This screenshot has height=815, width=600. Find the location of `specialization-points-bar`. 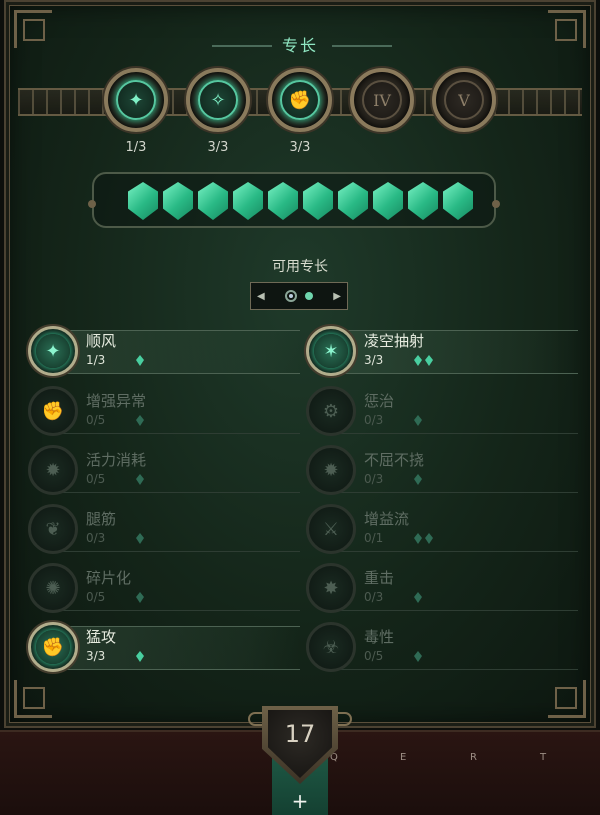

specialization-points-bar is located at coordinates (294, 200).